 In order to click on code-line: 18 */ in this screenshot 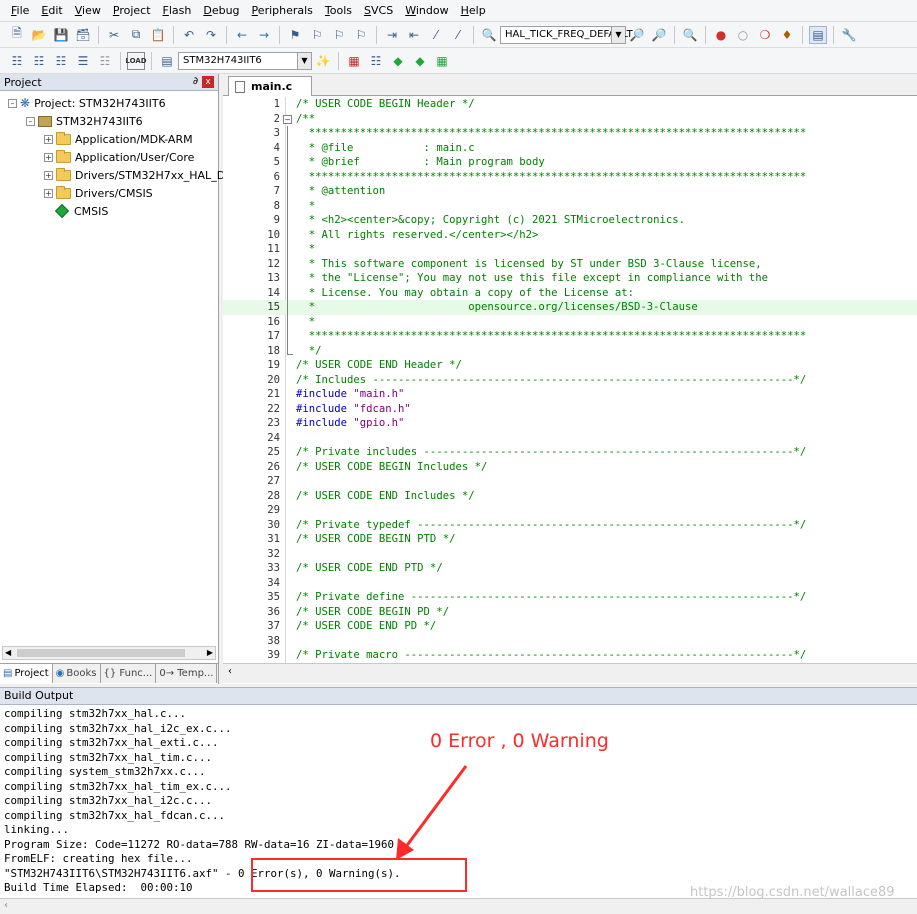, I will do `click(570, 351)`.